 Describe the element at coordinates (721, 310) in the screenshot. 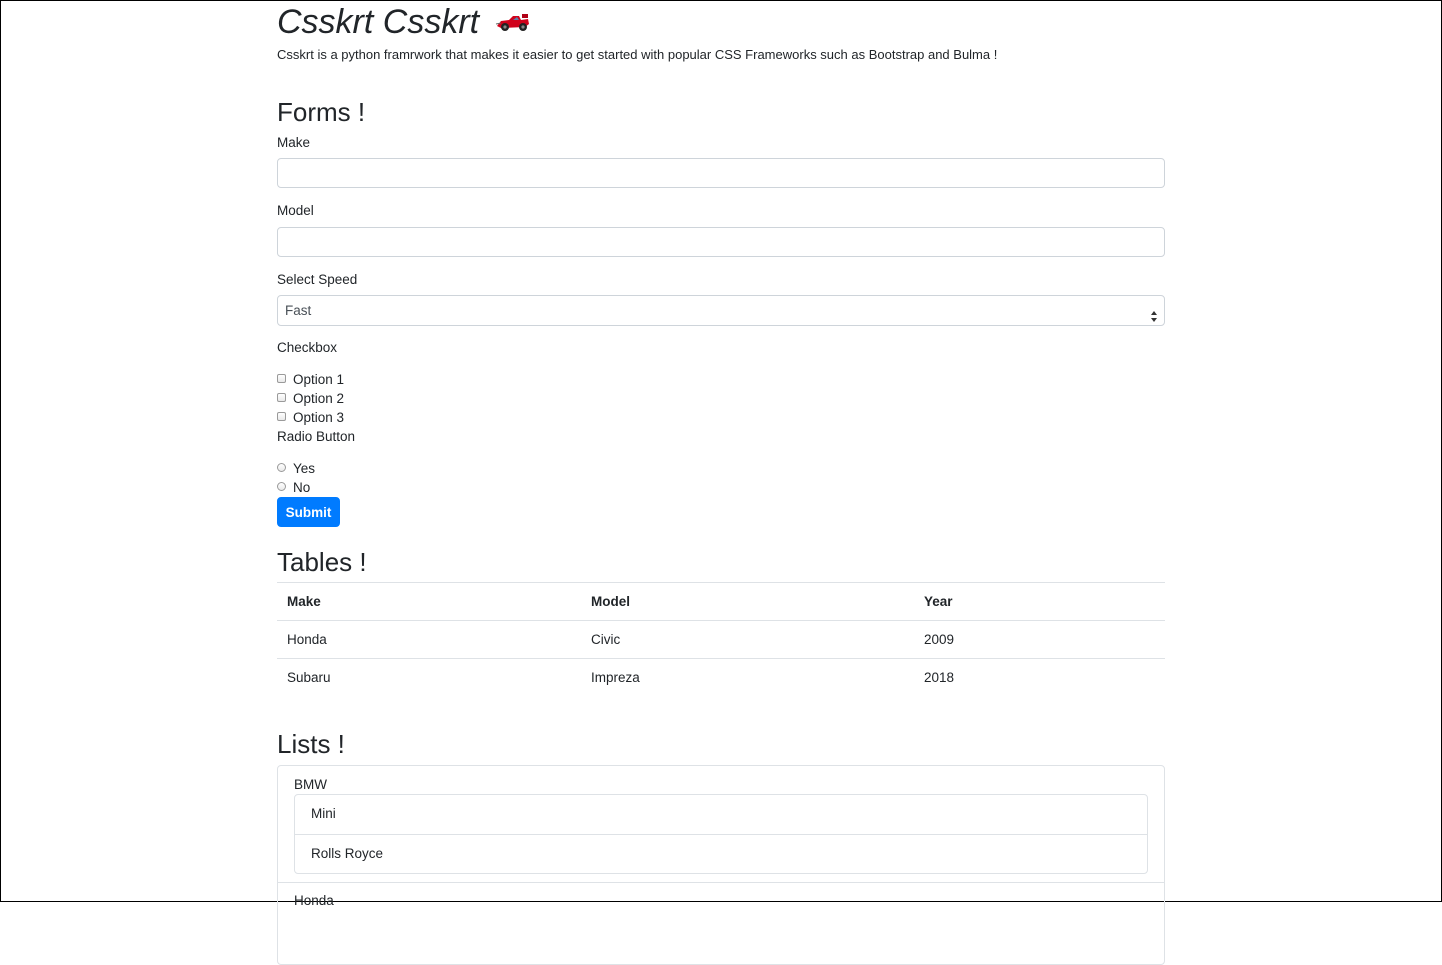

I see `speed-select: Fast` at that location.